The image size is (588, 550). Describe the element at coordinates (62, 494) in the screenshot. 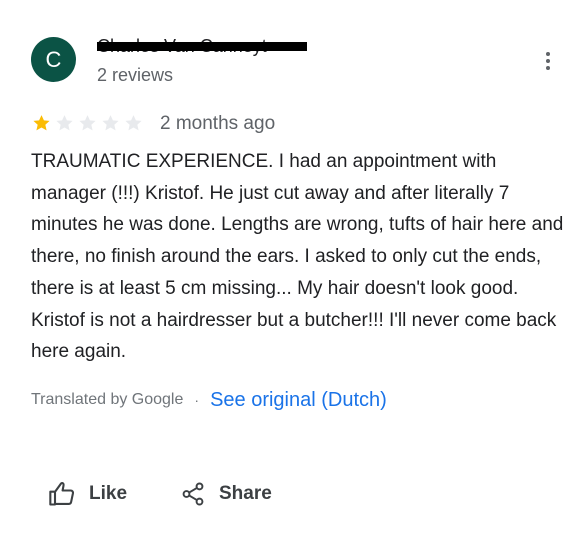

I see `thumbs-up-icon` at that location.